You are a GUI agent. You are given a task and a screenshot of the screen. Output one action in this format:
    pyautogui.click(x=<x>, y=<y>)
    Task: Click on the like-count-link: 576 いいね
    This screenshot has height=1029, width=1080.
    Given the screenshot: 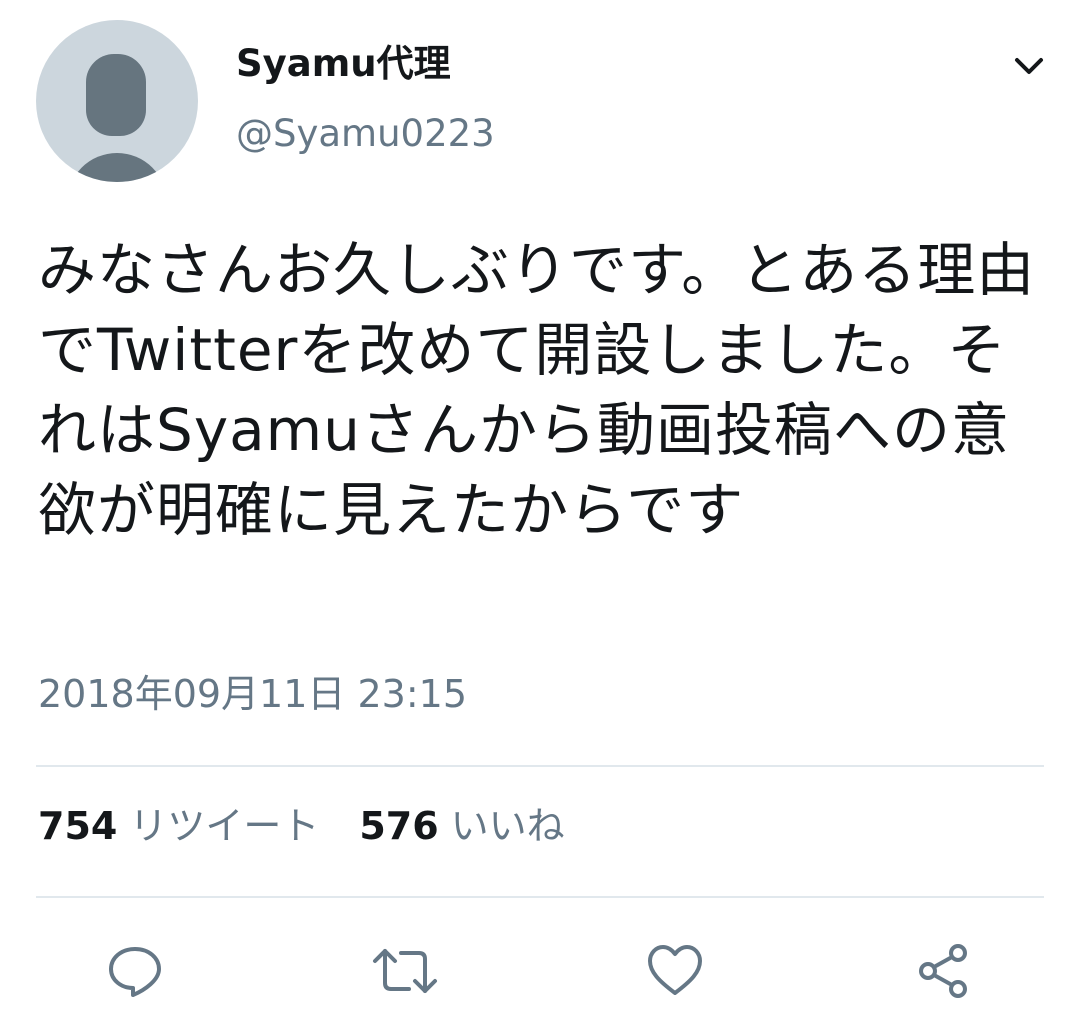 What is the action you would take?
    pyautogui.click(x=461, y=826)
    